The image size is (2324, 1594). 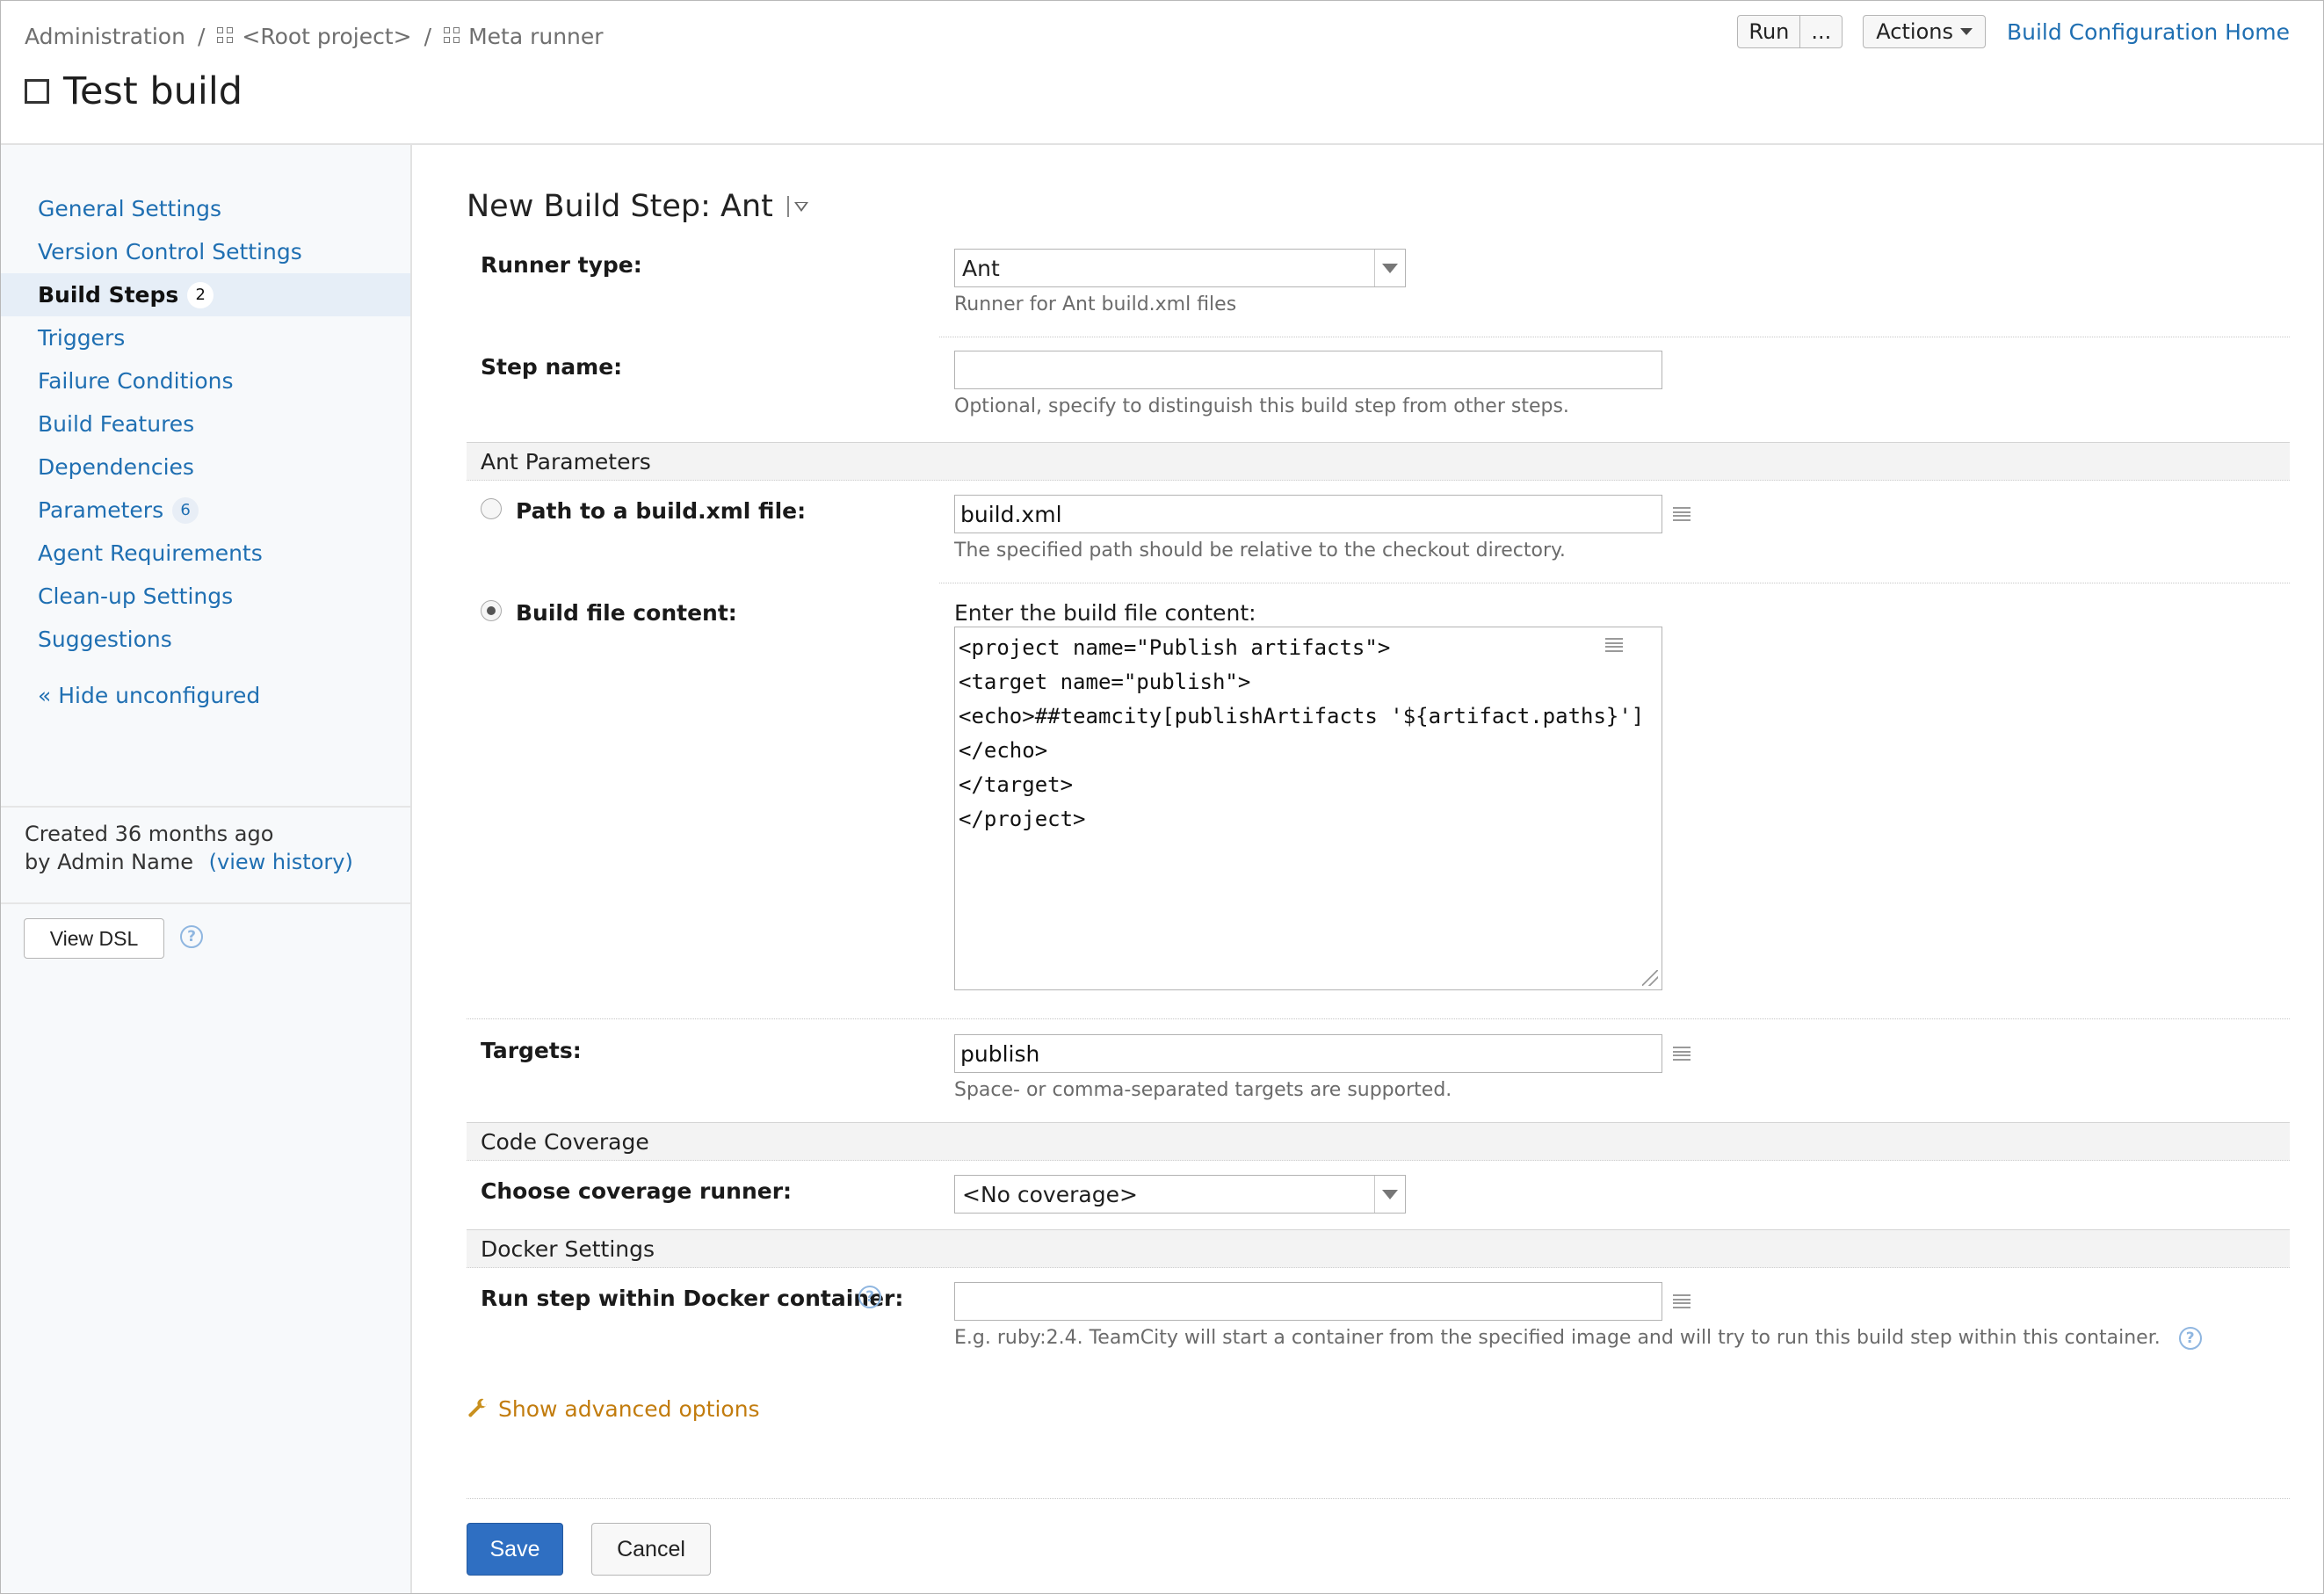 I want to click on sidebar-item-agent-requirements: Agent Requirements, so click(x=205, y=553).